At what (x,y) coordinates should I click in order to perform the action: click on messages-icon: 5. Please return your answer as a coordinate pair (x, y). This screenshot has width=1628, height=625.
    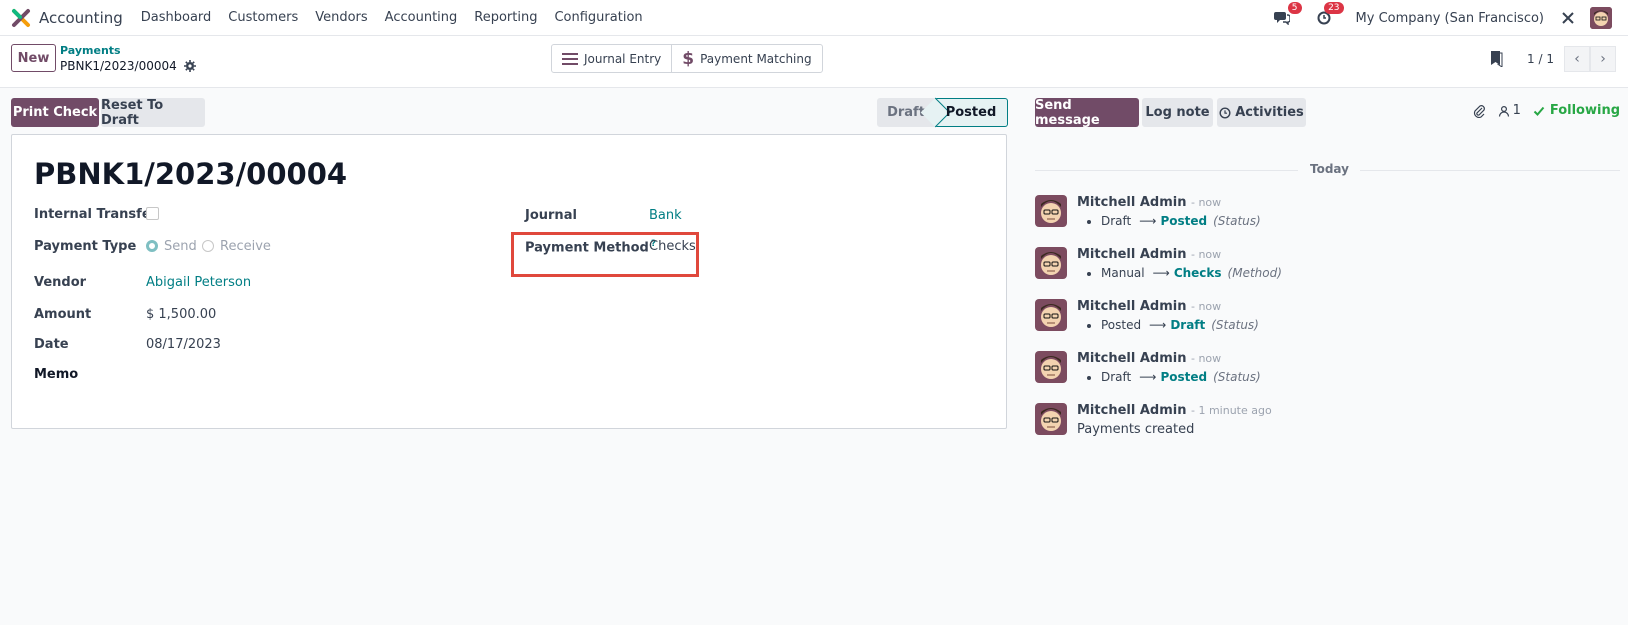
    Looking at the image, I should click on (1287, 15).